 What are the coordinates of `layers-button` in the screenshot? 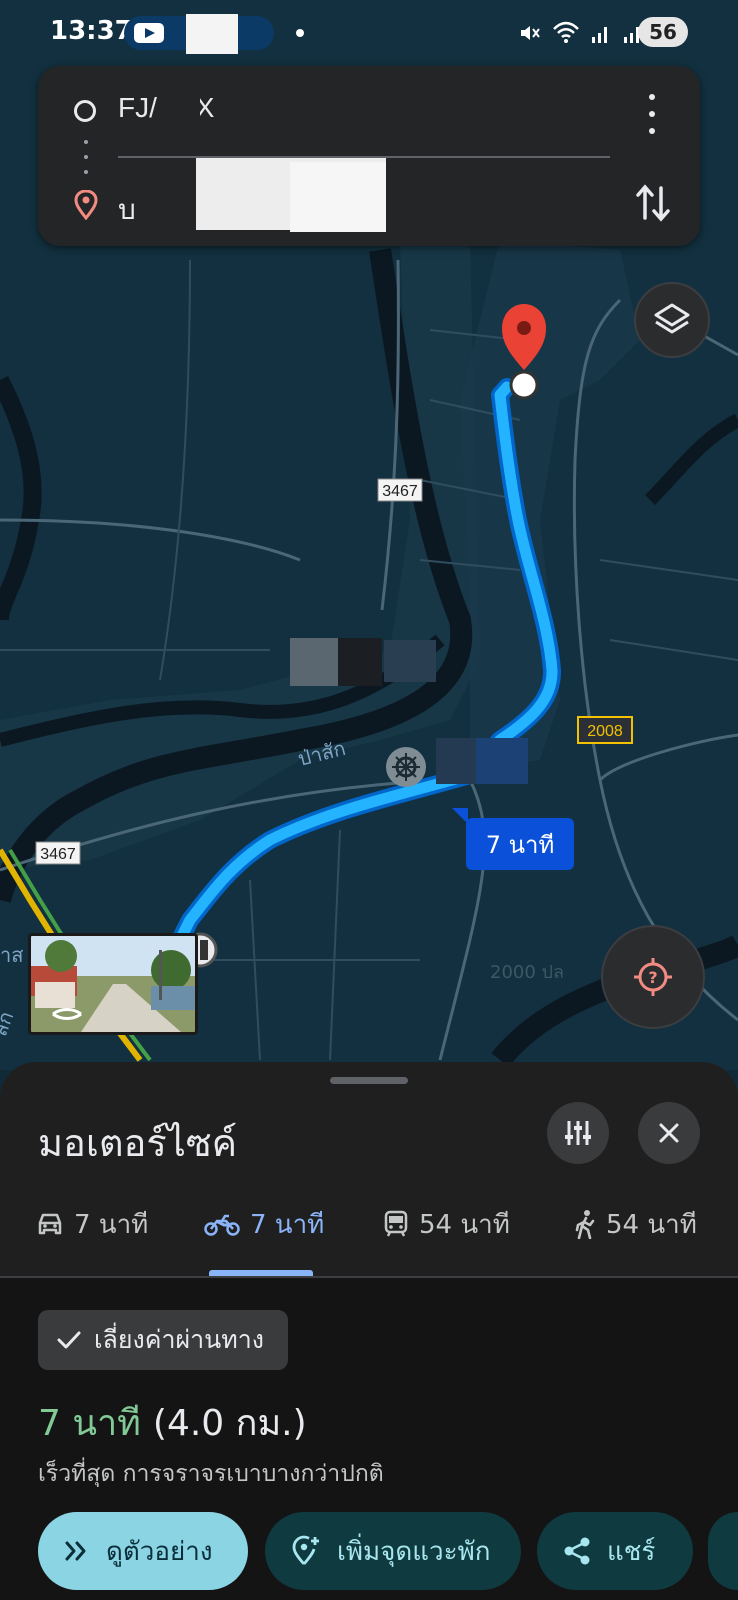 It's located at (672, 320).